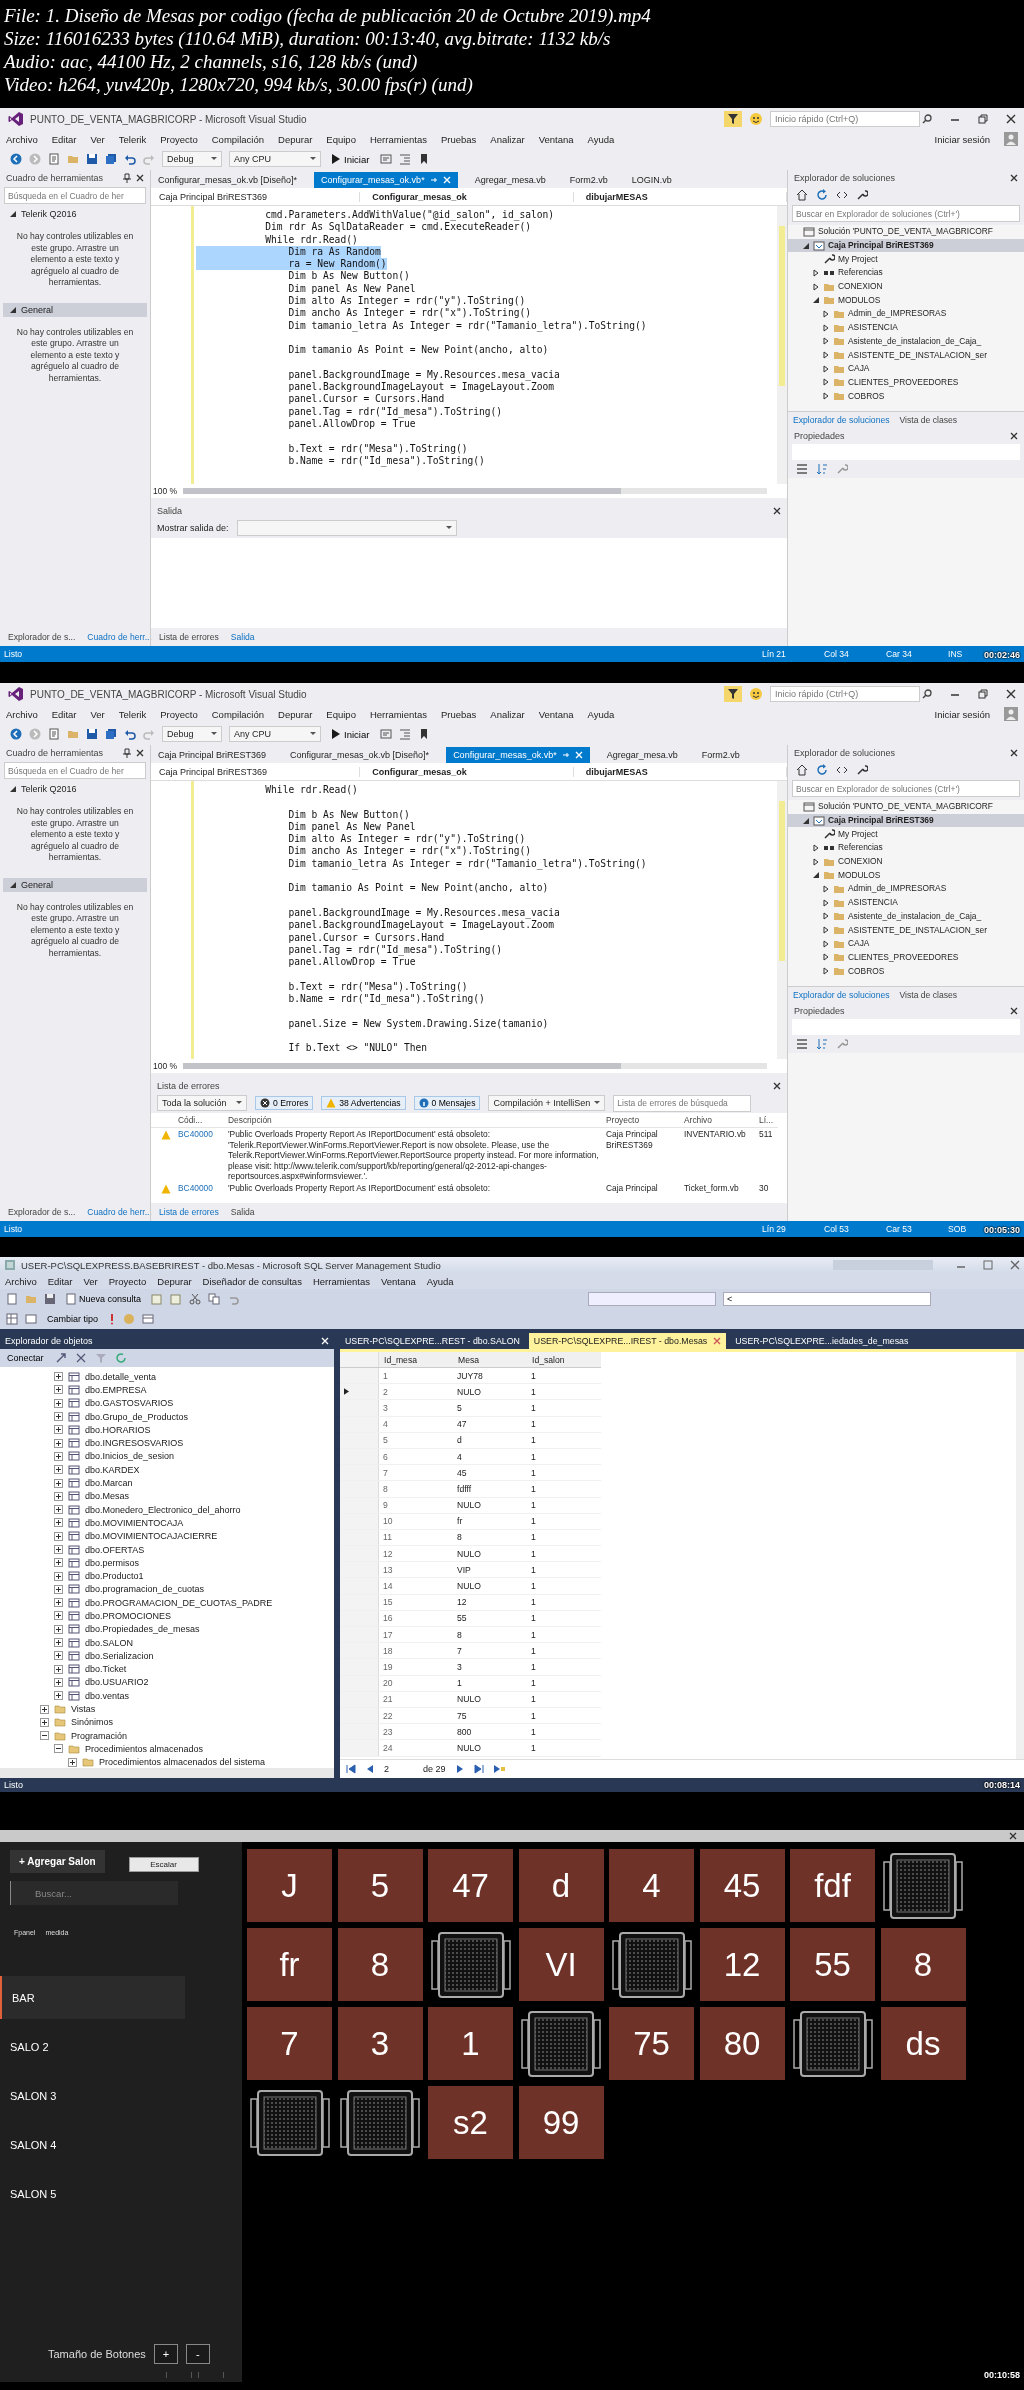 This screenshot has width=1024, height=2390. What do you see at coordinates (50, 1299) in the screenshot?
I see `save-icon` at bounding box center [50, 1299].